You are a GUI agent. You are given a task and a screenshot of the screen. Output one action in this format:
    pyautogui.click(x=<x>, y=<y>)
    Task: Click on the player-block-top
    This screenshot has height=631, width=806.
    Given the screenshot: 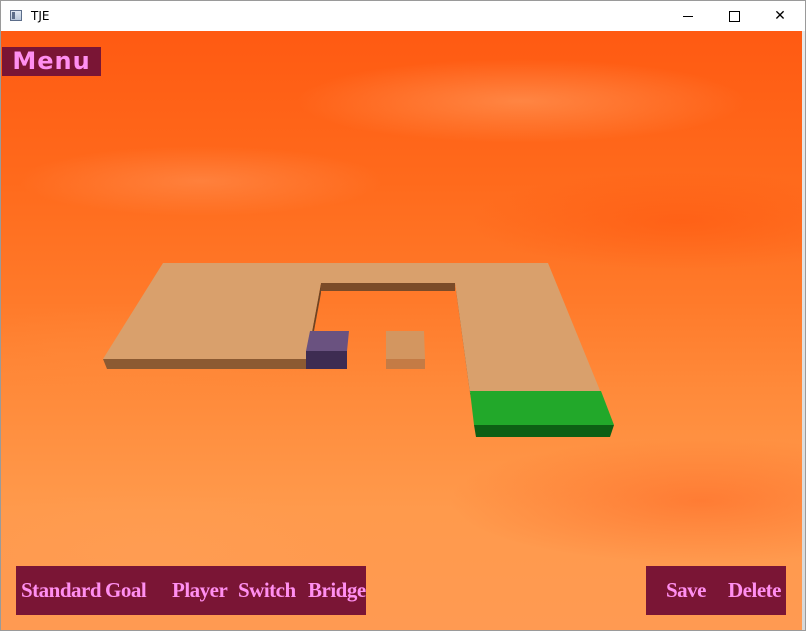 What is the action you would take?
    pyautogui.click(x=327, y=341)
    